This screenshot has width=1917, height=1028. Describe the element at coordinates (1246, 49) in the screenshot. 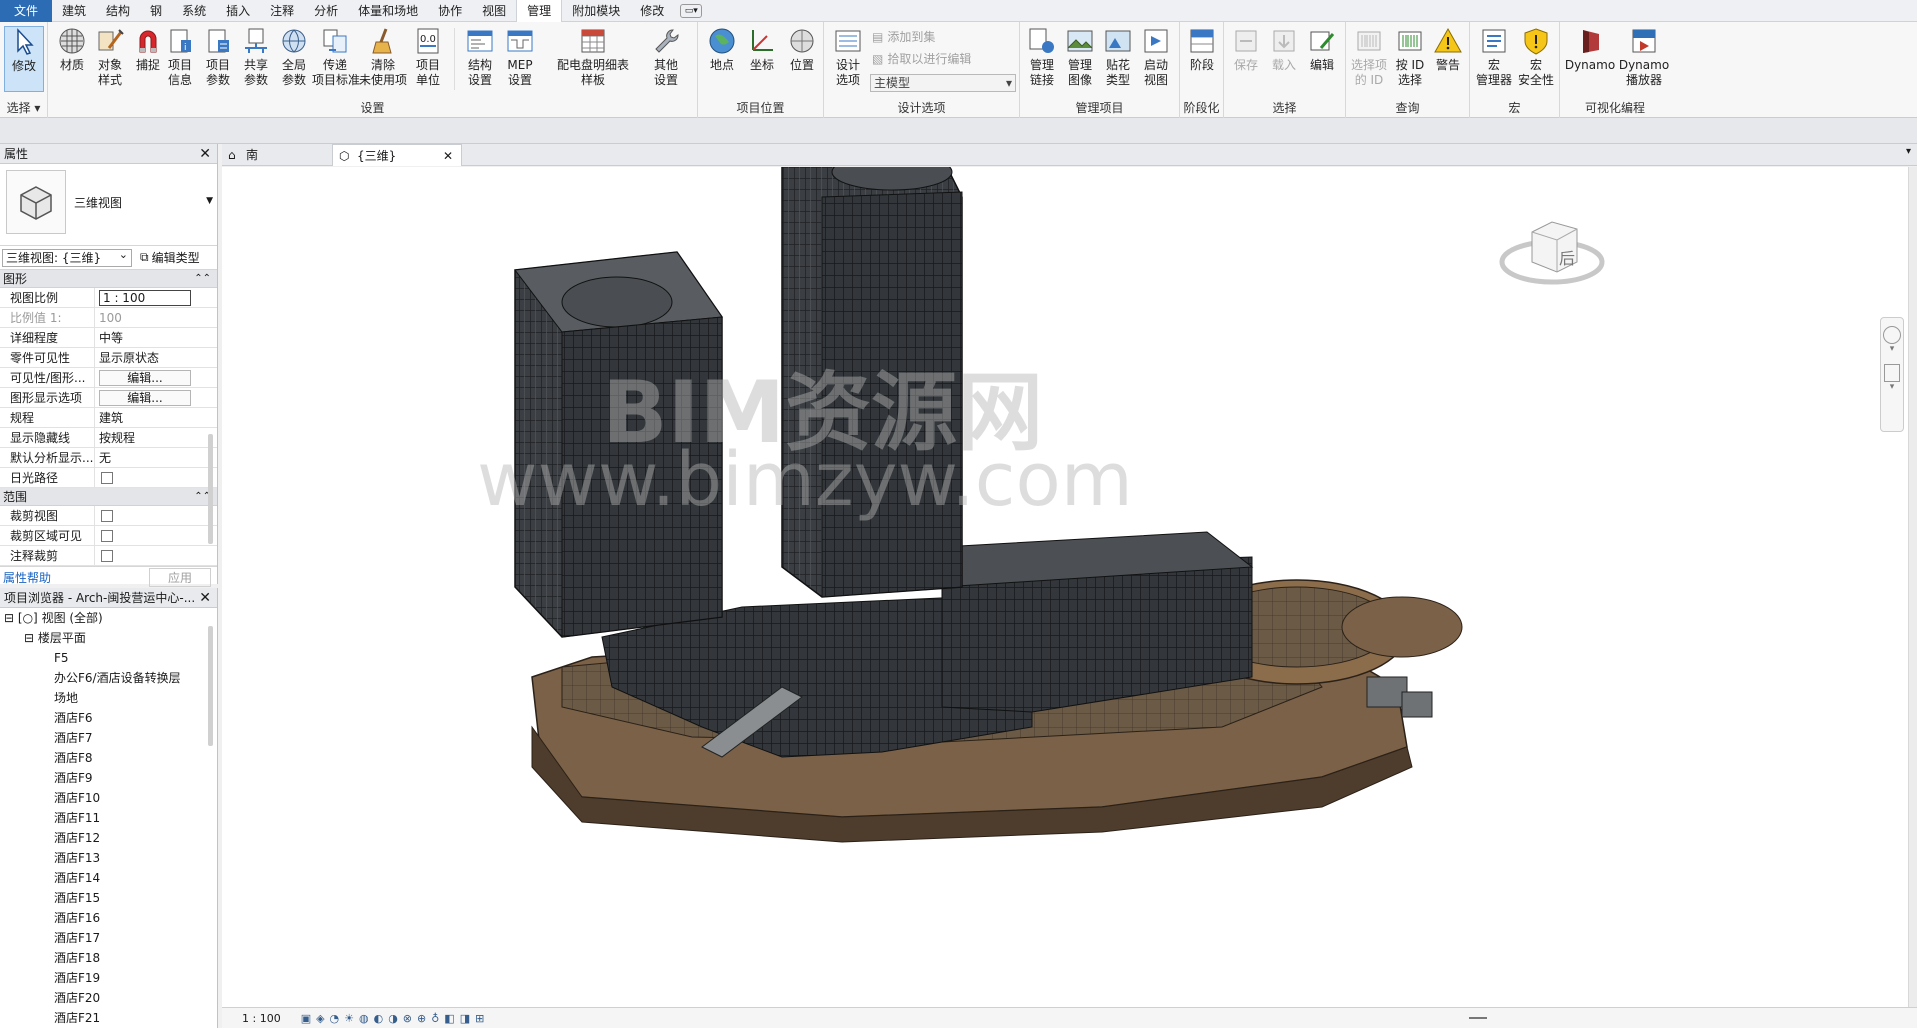

I see `save-selection-button: 保存` at that location.